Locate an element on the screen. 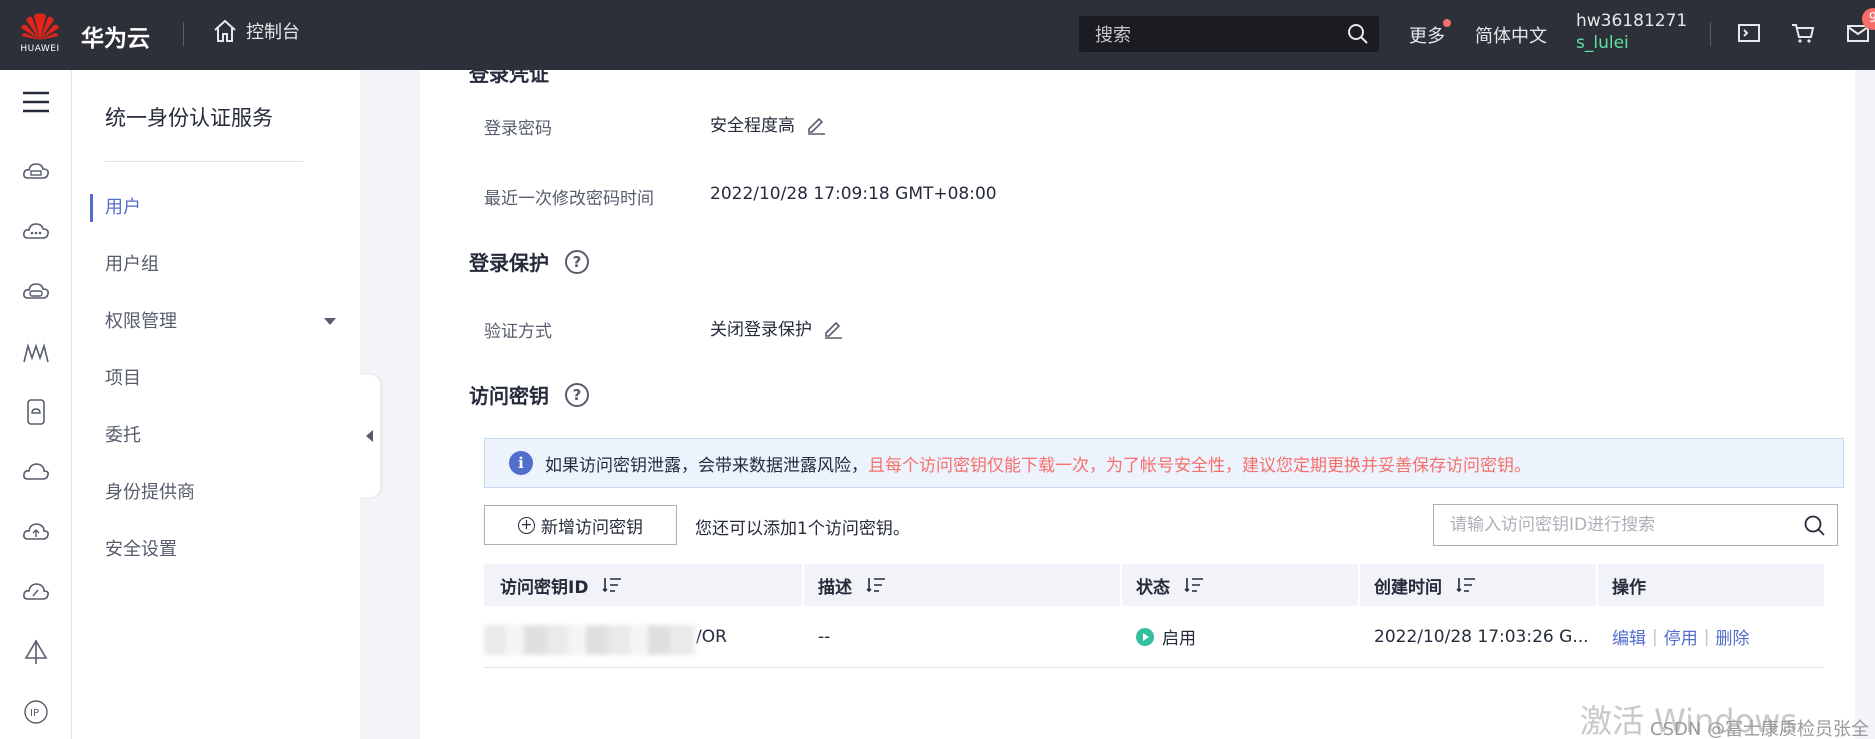  huawei-logo: HUAWEI is located at coordinates (40, 35).